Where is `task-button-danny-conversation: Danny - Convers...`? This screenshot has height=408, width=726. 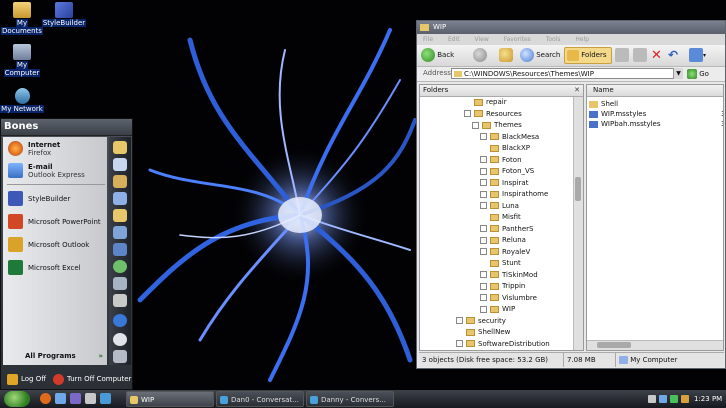 task-button-danny-conversation: Danny - Convers... is located at coordinates (350, 399).